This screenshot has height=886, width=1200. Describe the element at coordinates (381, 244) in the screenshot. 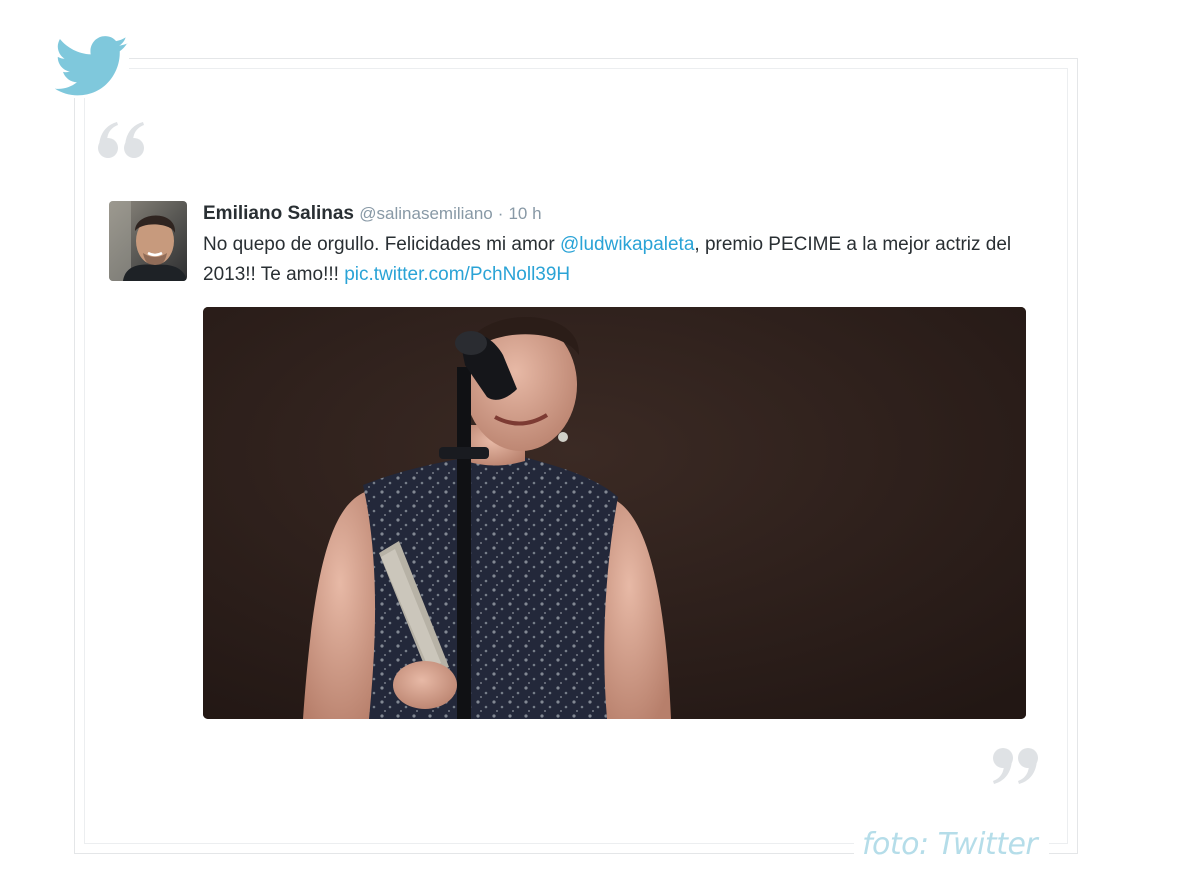

I see `tweet-text-part1: No quepo de orgullo. Felicidades mi amor` at that location.